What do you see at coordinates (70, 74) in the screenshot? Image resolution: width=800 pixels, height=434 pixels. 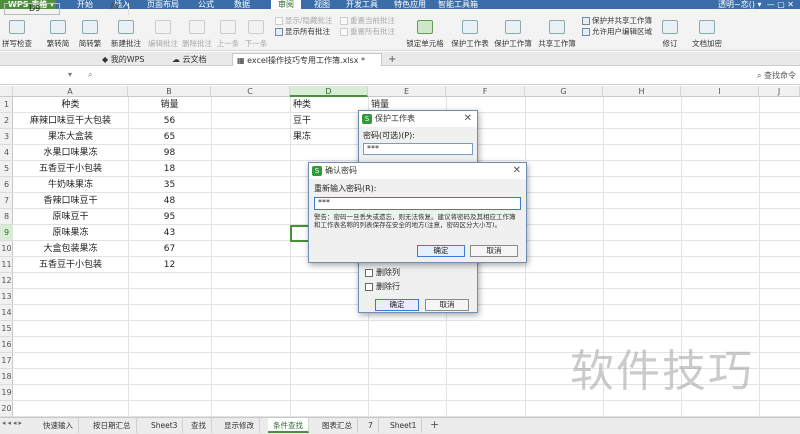 I see `namebox-dropdown-icon: ▾` at bounding box center [70, 74].